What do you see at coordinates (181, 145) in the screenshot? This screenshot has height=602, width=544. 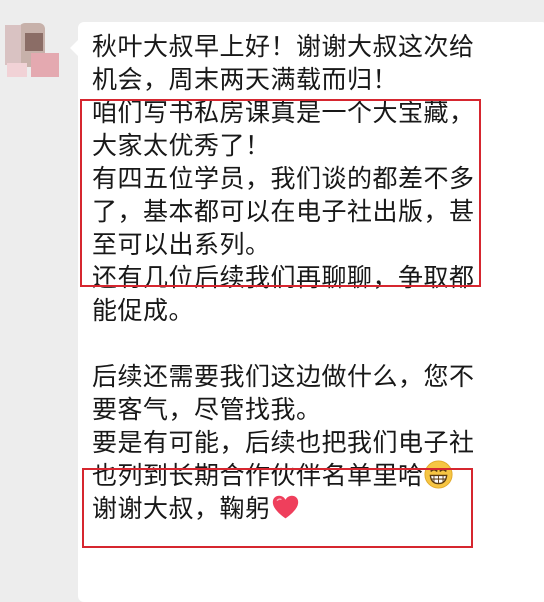 I see `message-line: 大家太优秀了！` at bounding box center [181, 145].